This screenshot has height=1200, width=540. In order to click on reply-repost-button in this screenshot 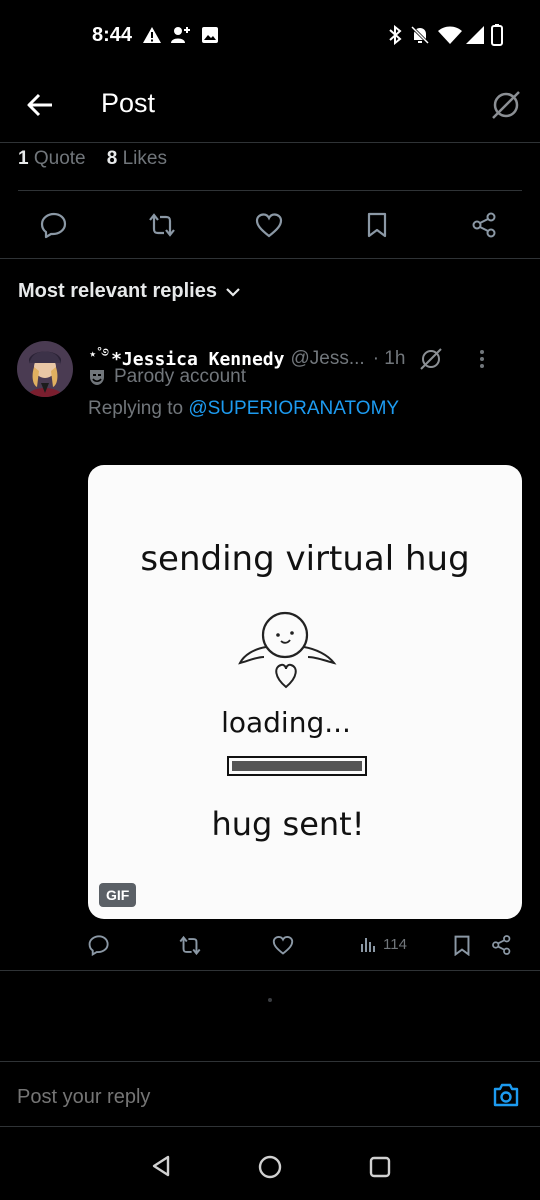, I will do `click(190, 945)`.